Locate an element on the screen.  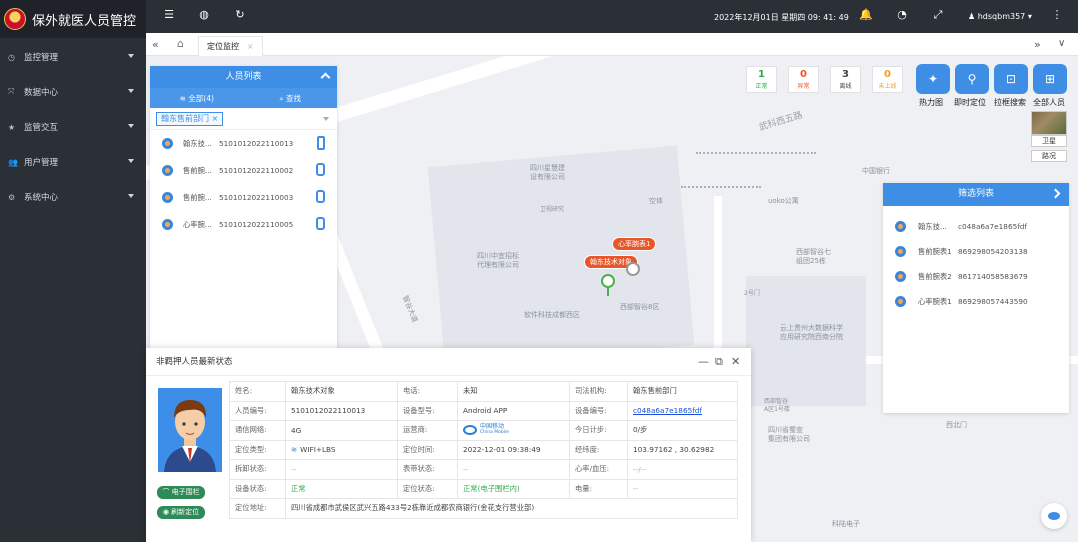
list-item: 翰东技... c048a6a7e1865fdf is located at coordinates (976, 226).